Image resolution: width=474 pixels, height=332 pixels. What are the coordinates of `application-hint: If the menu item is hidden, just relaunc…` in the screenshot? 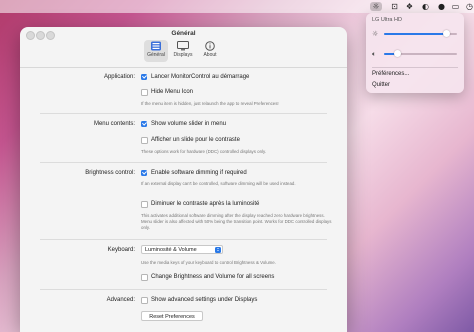 It's located at (210, 103).